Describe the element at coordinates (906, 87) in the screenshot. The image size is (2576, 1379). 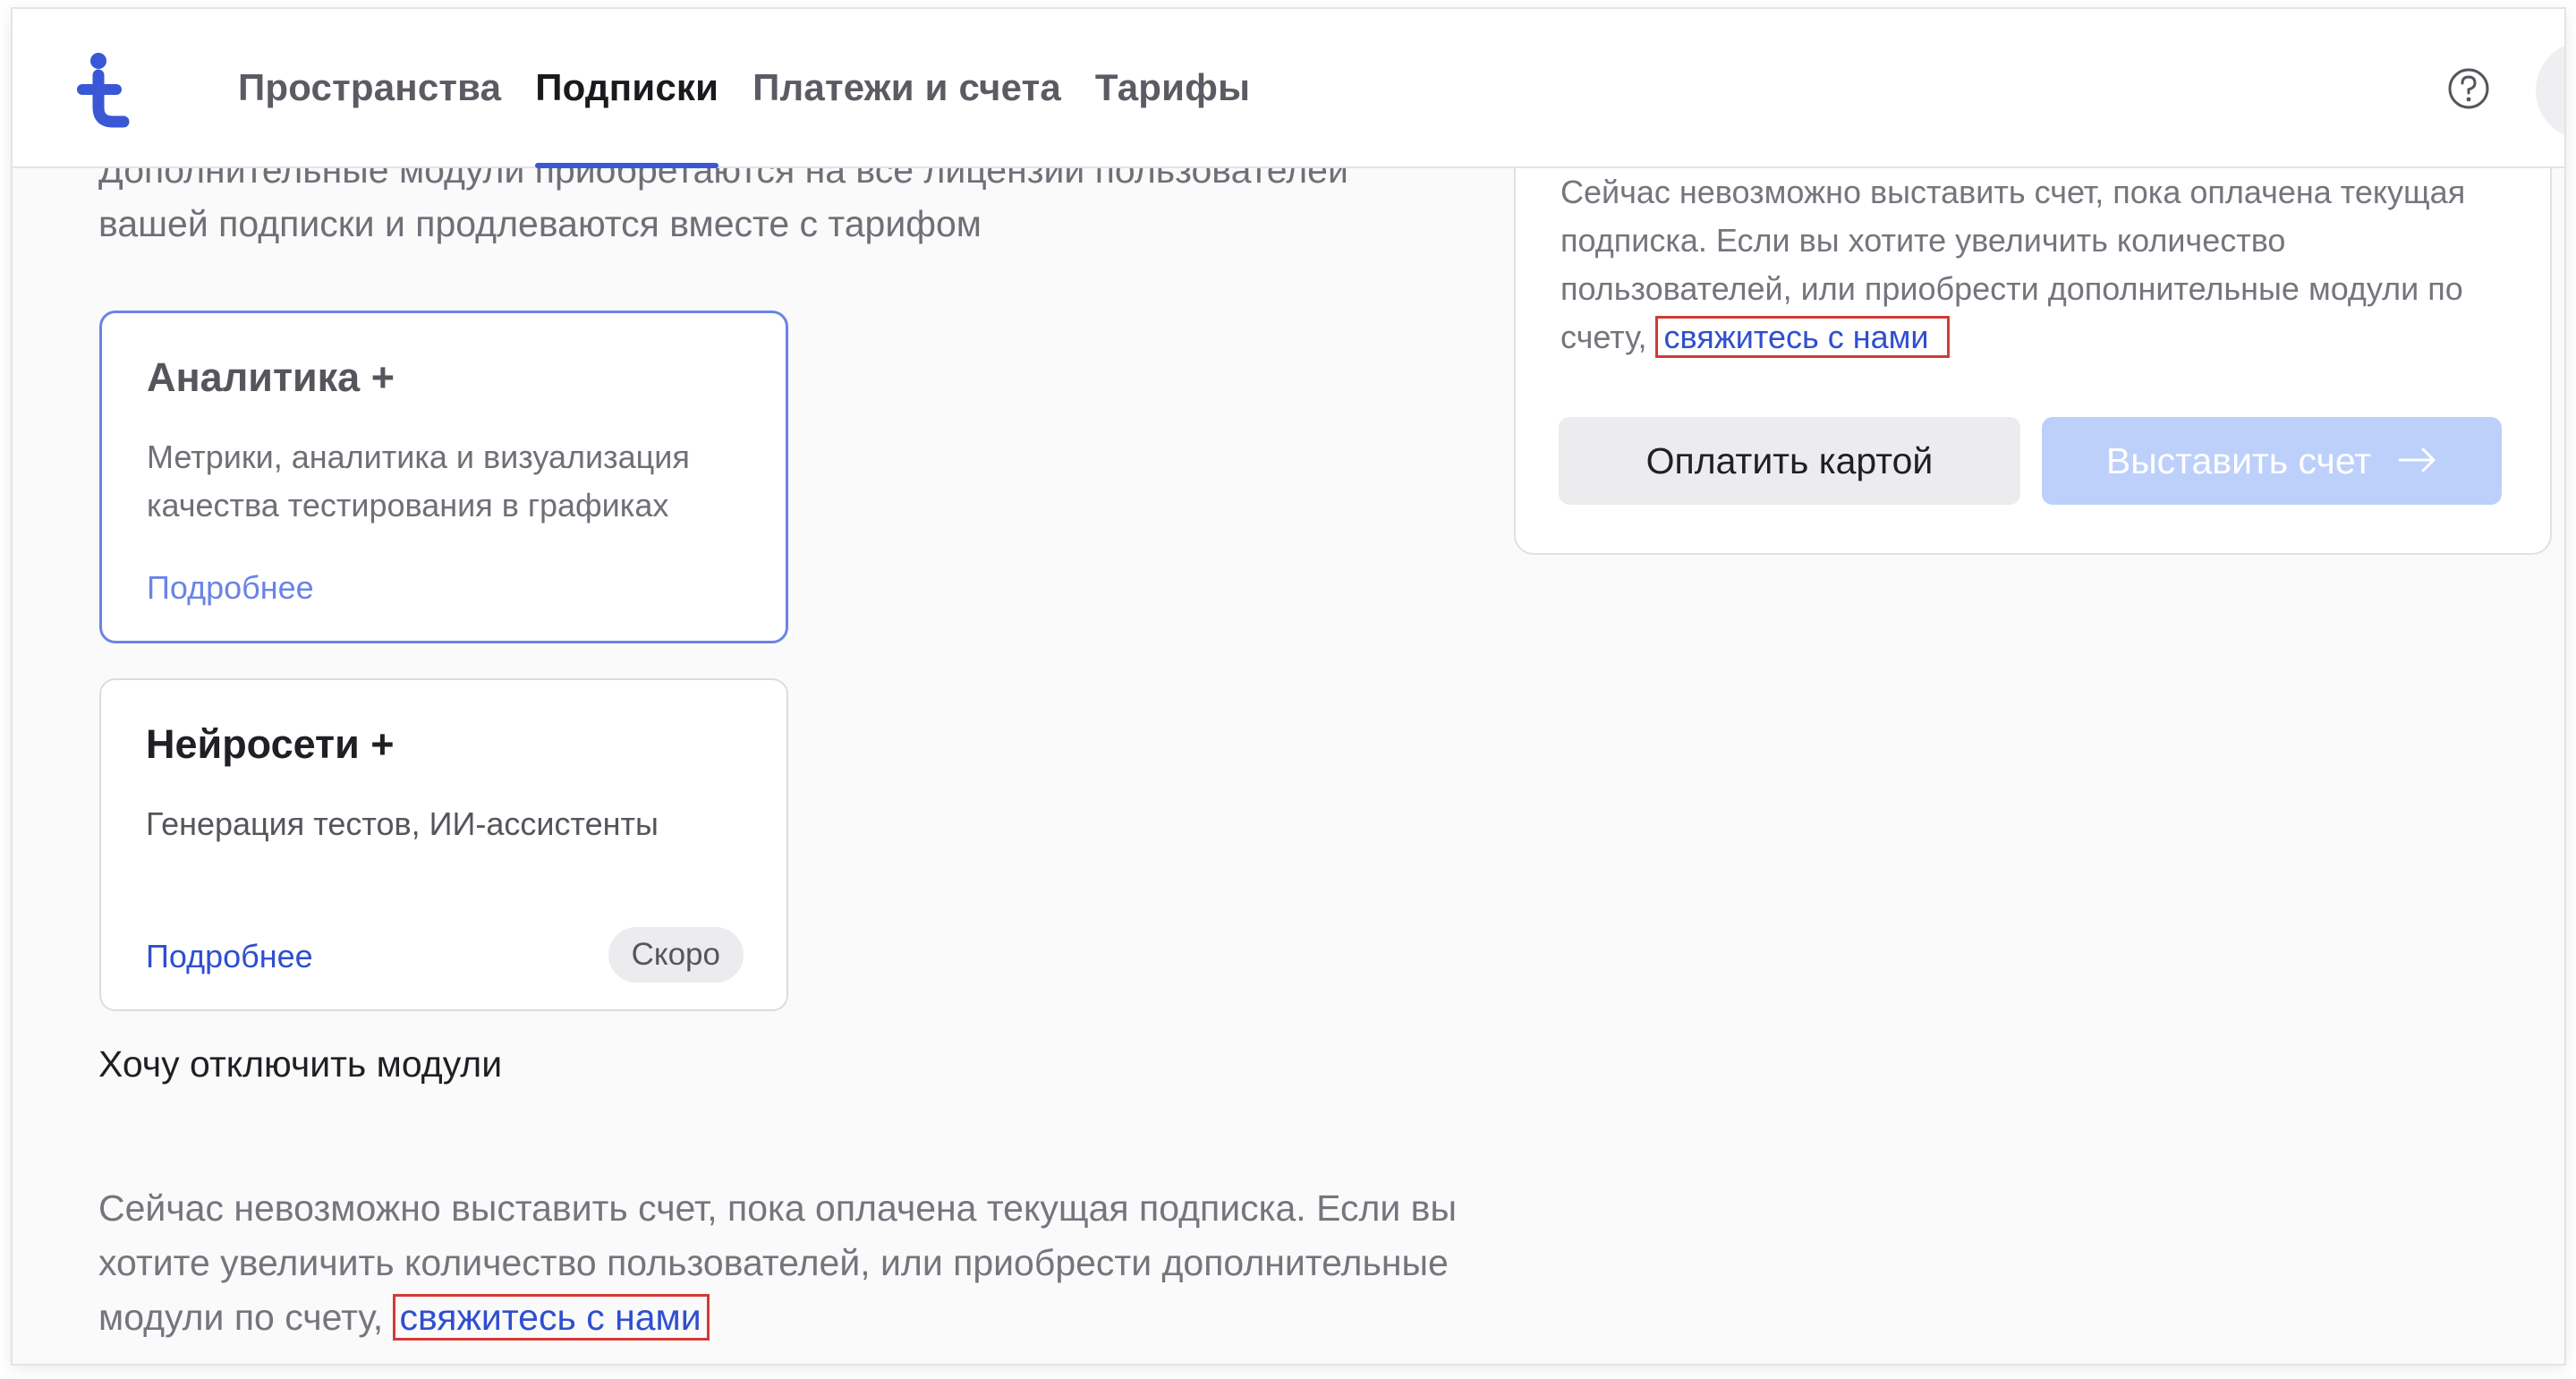
I see `nav-payments-invoices: Платежи и счета` at that location.